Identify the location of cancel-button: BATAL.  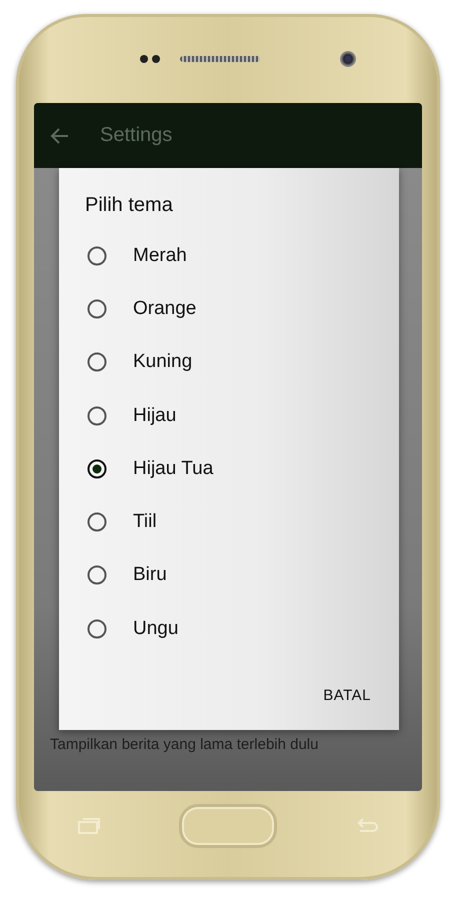
(347, 695).